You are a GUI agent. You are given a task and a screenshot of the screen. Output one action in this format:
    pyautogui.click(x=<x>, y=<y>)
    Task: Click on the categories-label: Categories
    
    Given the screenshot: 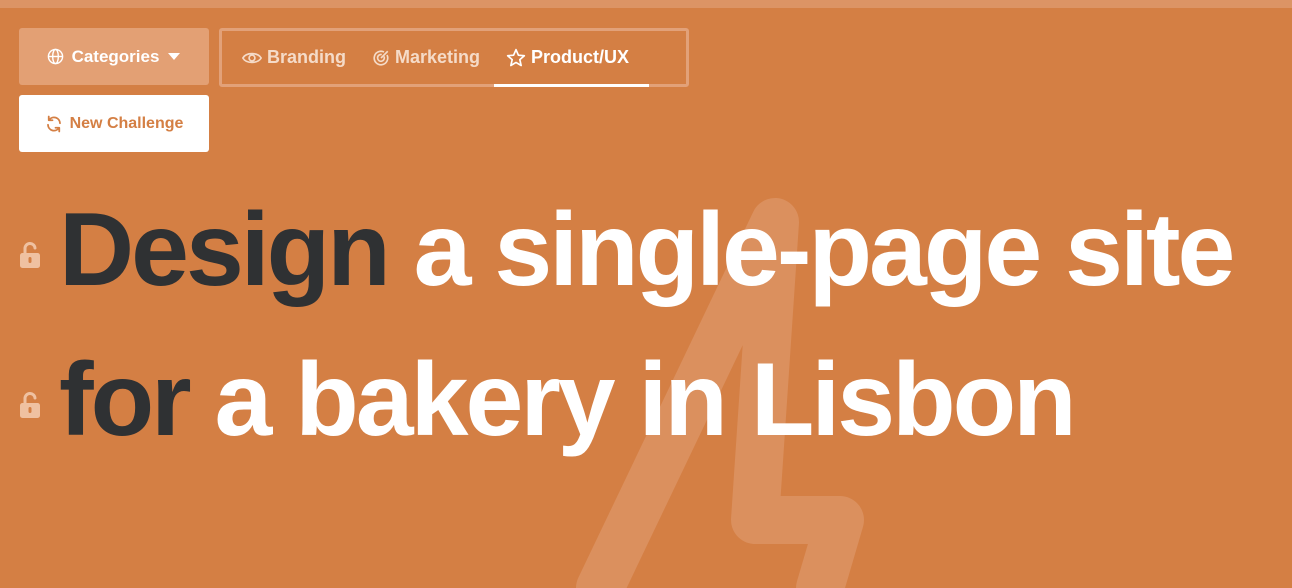 What is the action you would take?
    pyautogui.click(x=115, y=56)
    